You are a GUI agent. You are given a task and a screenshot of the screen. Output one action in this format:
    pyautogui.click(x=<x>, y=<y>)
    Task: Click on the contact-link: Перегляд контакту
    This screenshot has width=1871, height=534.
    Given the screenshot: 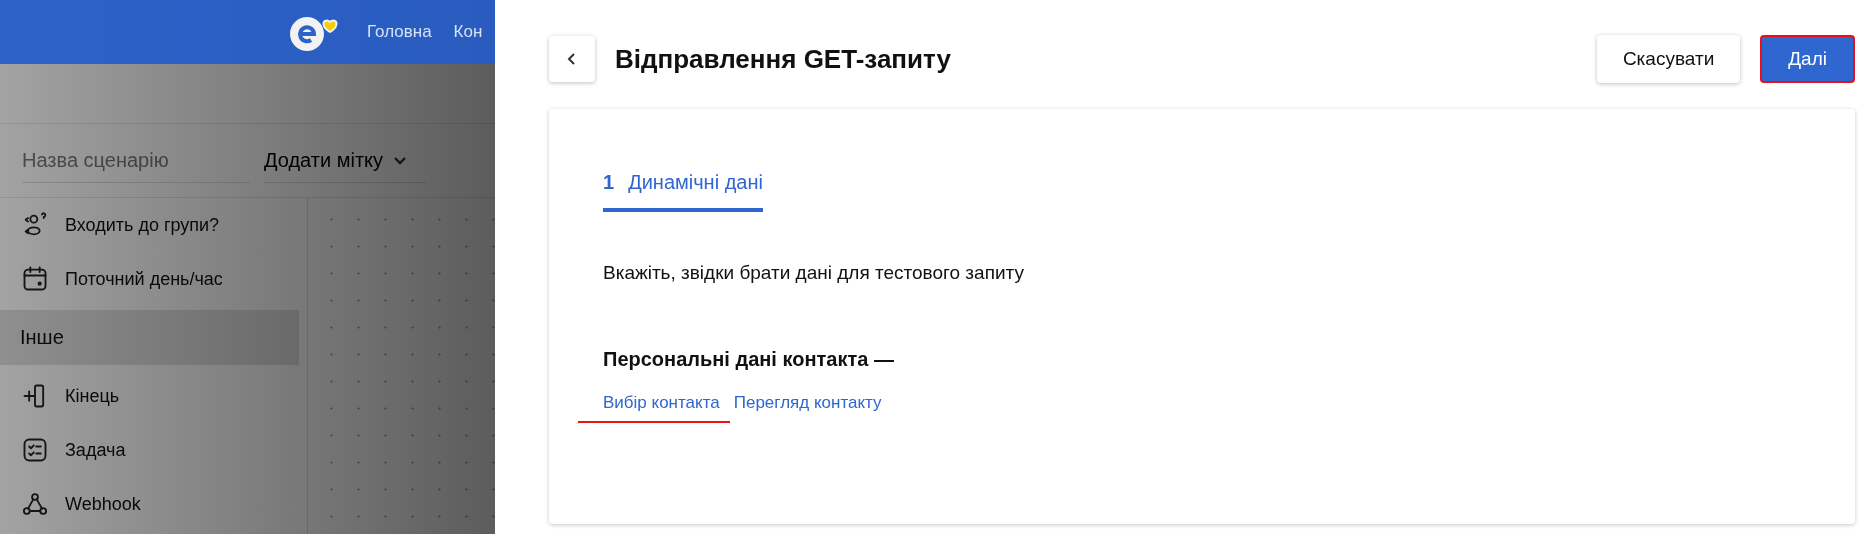 What is the action you would take?
    pyautogui.click(x=807, y=408)
    